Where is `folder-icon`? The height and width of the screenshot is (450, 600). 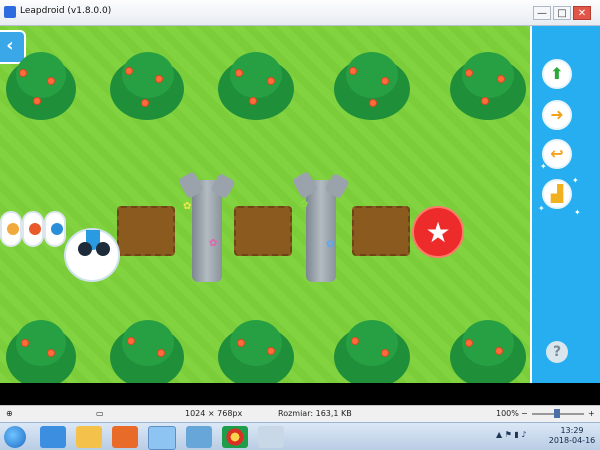
folder-icon is located at coordinates (89, 437).